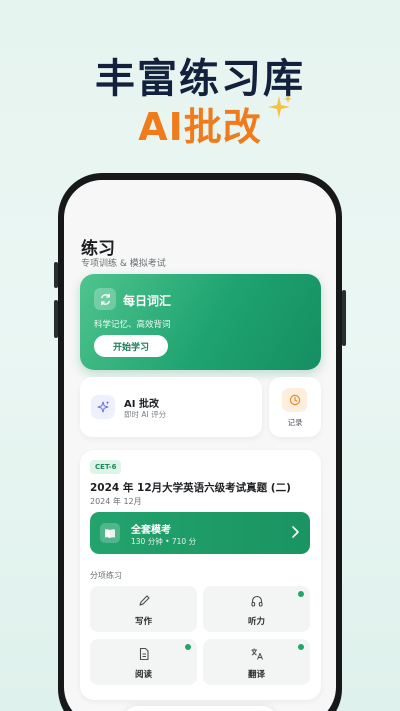 This screenshot has width=400, height=711. Describe the element at coordinates (123, 264) in the screenshot. I see `page-subtitle: 专项训练 & 模拟考试` at that location.